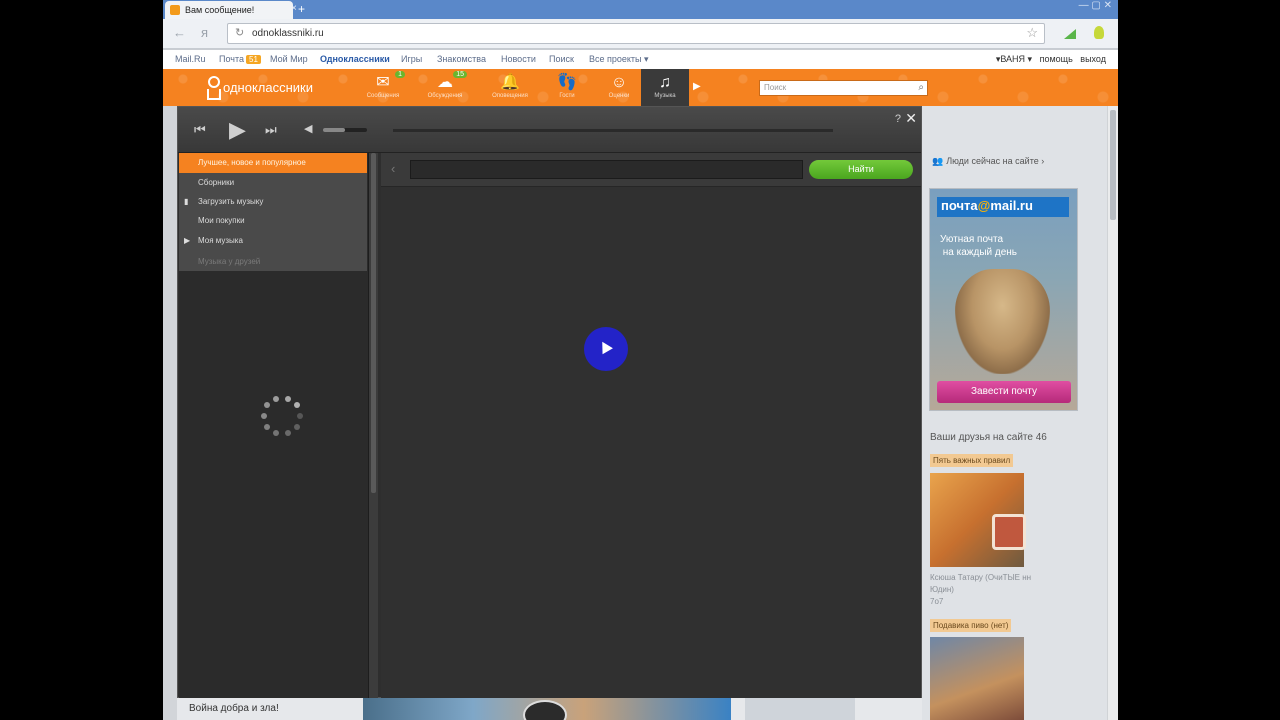  I want to click on find-button: Найти, so click(861, 169).